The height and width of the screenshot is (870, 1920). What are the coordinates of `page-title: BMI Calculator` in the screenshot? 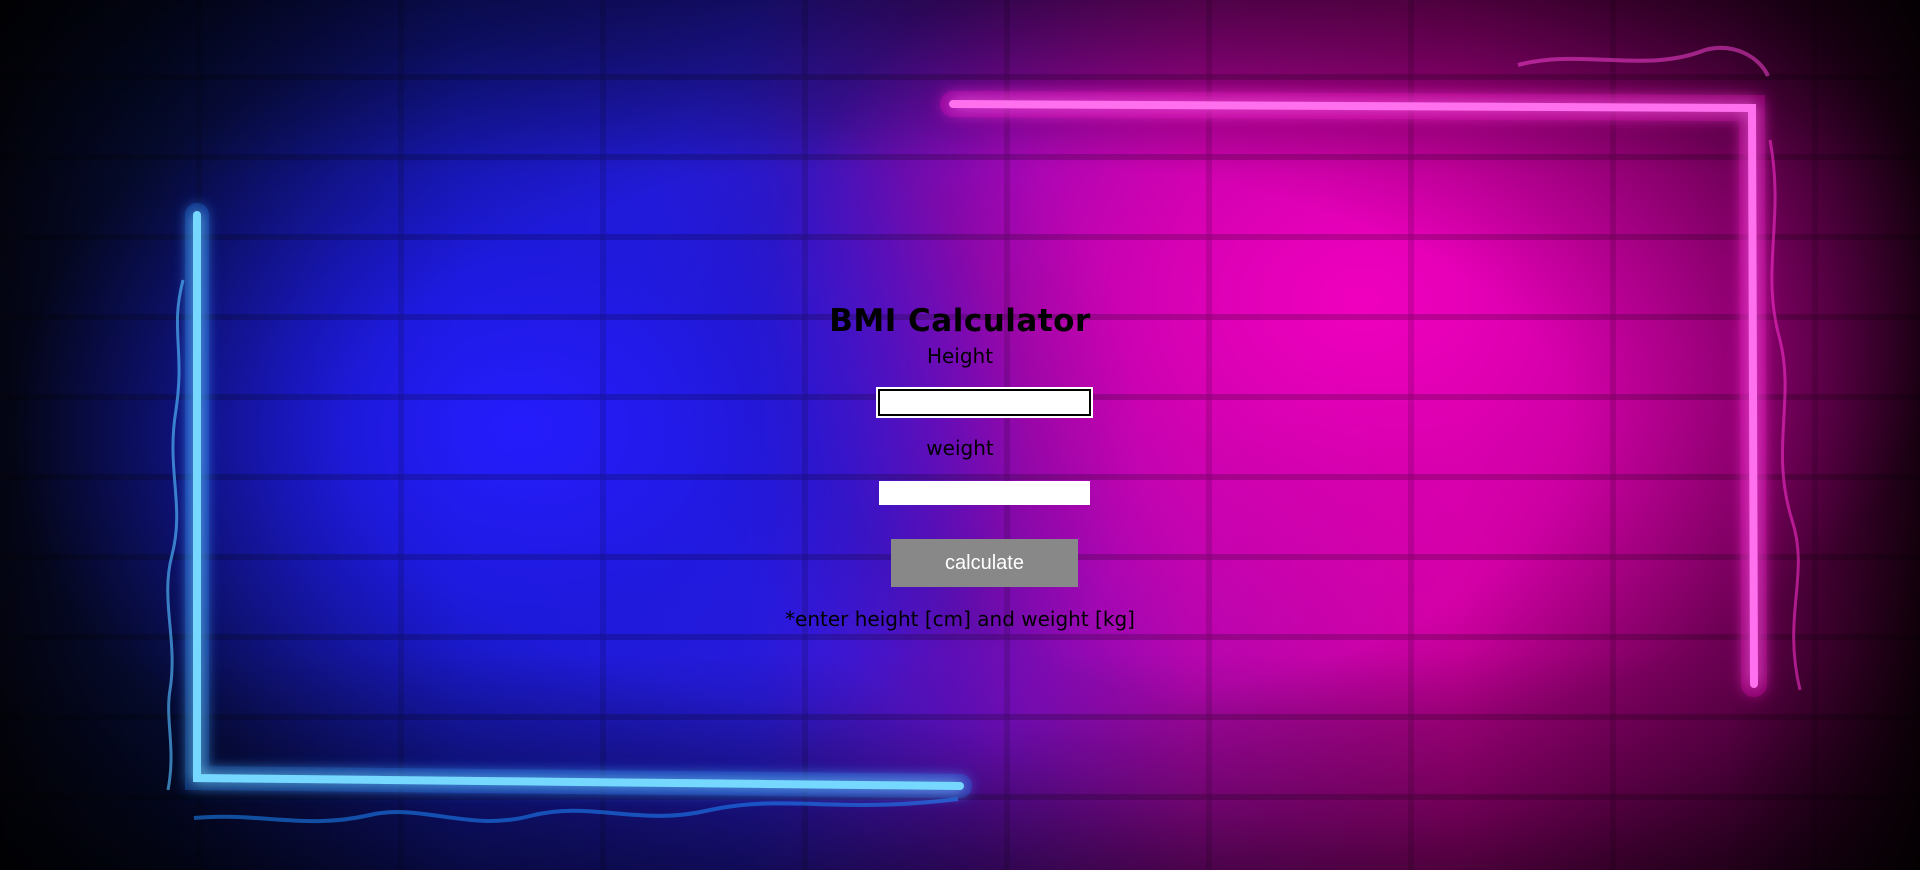 It's located at (960, 320).